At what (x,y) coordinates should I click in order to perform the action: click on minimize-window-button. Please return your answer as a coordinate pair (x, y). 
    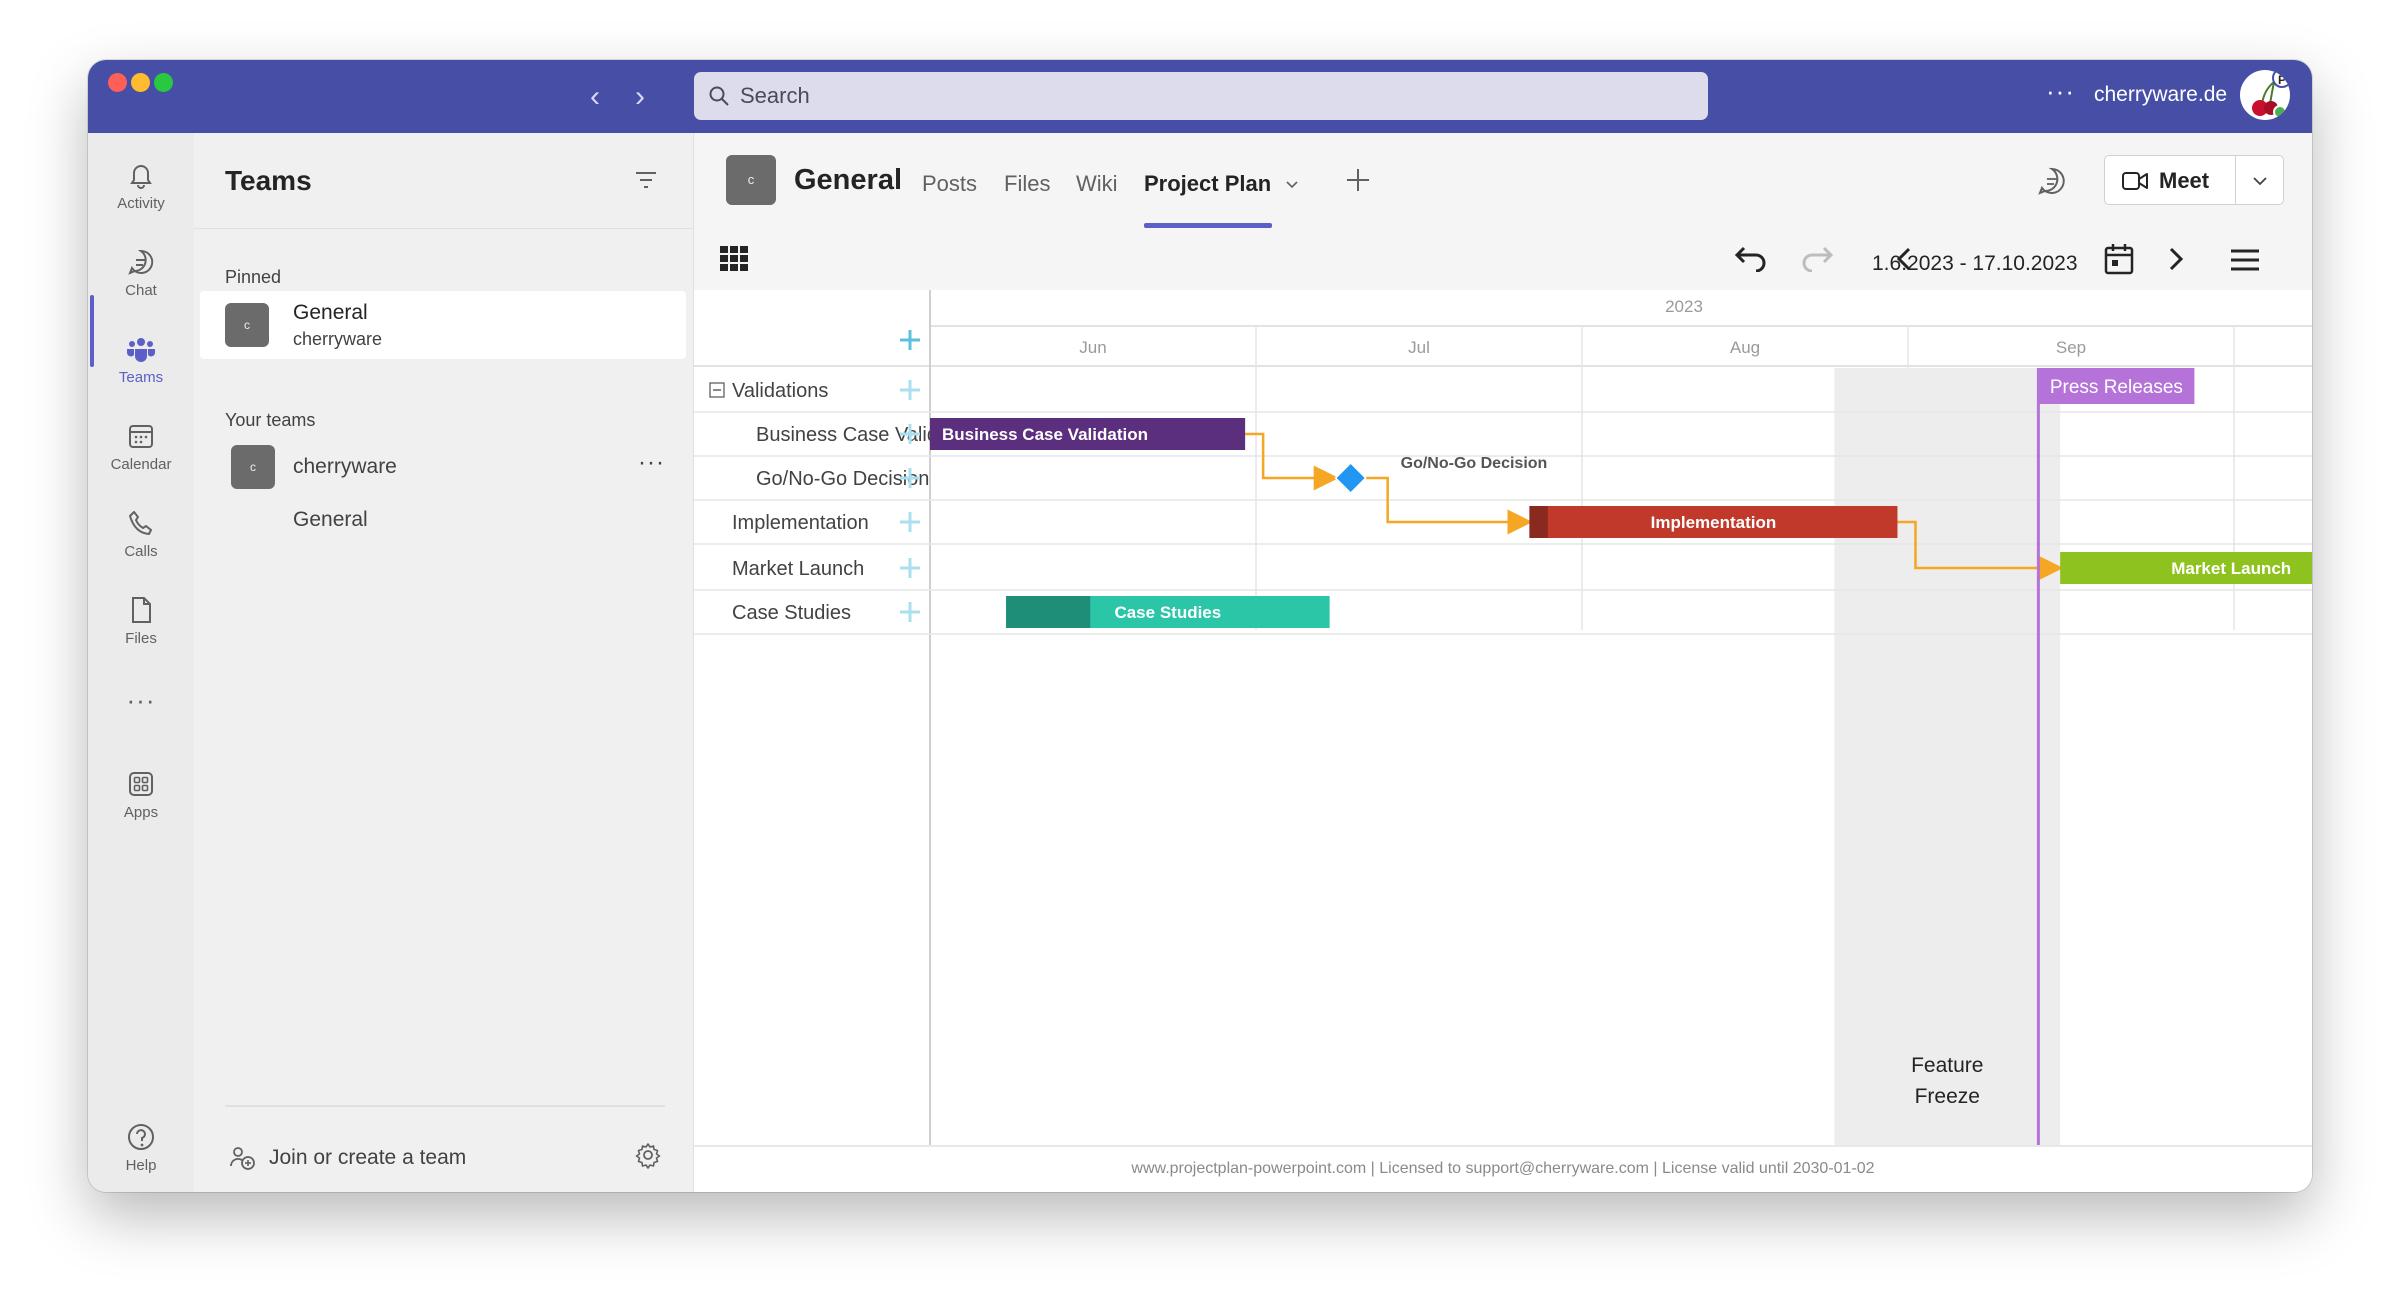
    Looking at the image, I should click on (140, 82).